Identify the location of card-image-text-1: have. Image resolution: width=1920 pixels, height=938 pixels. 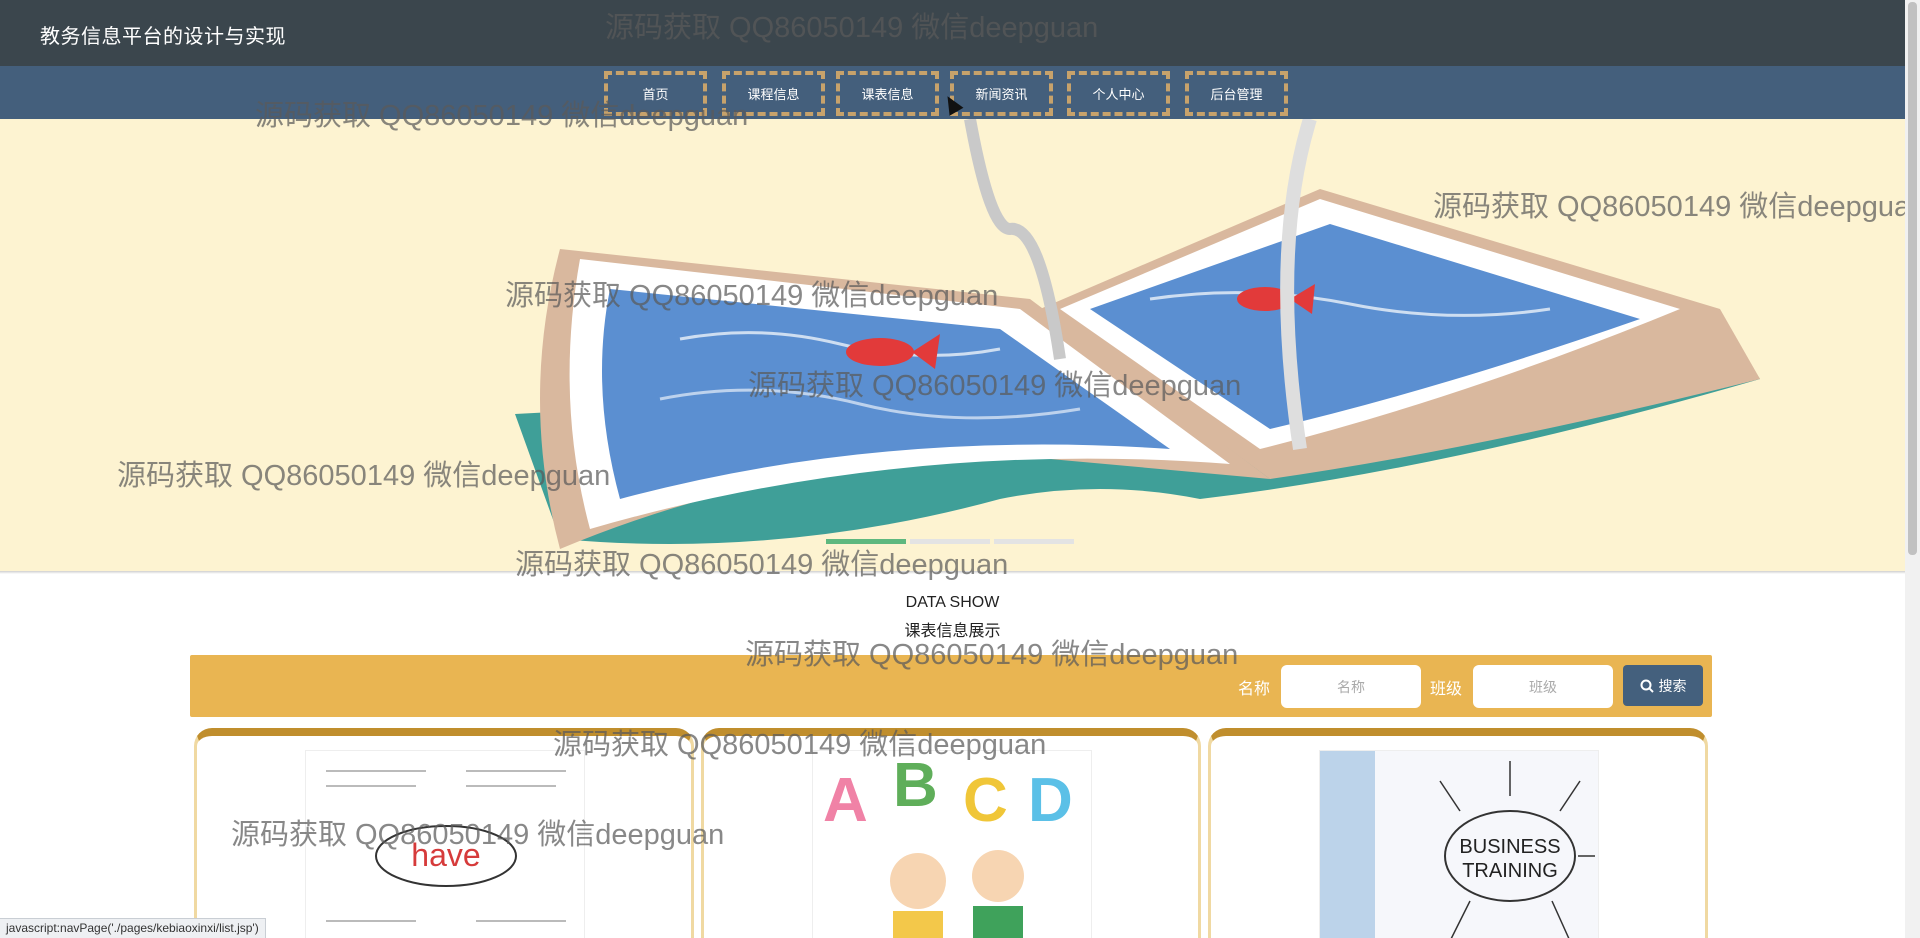
(445, 855).